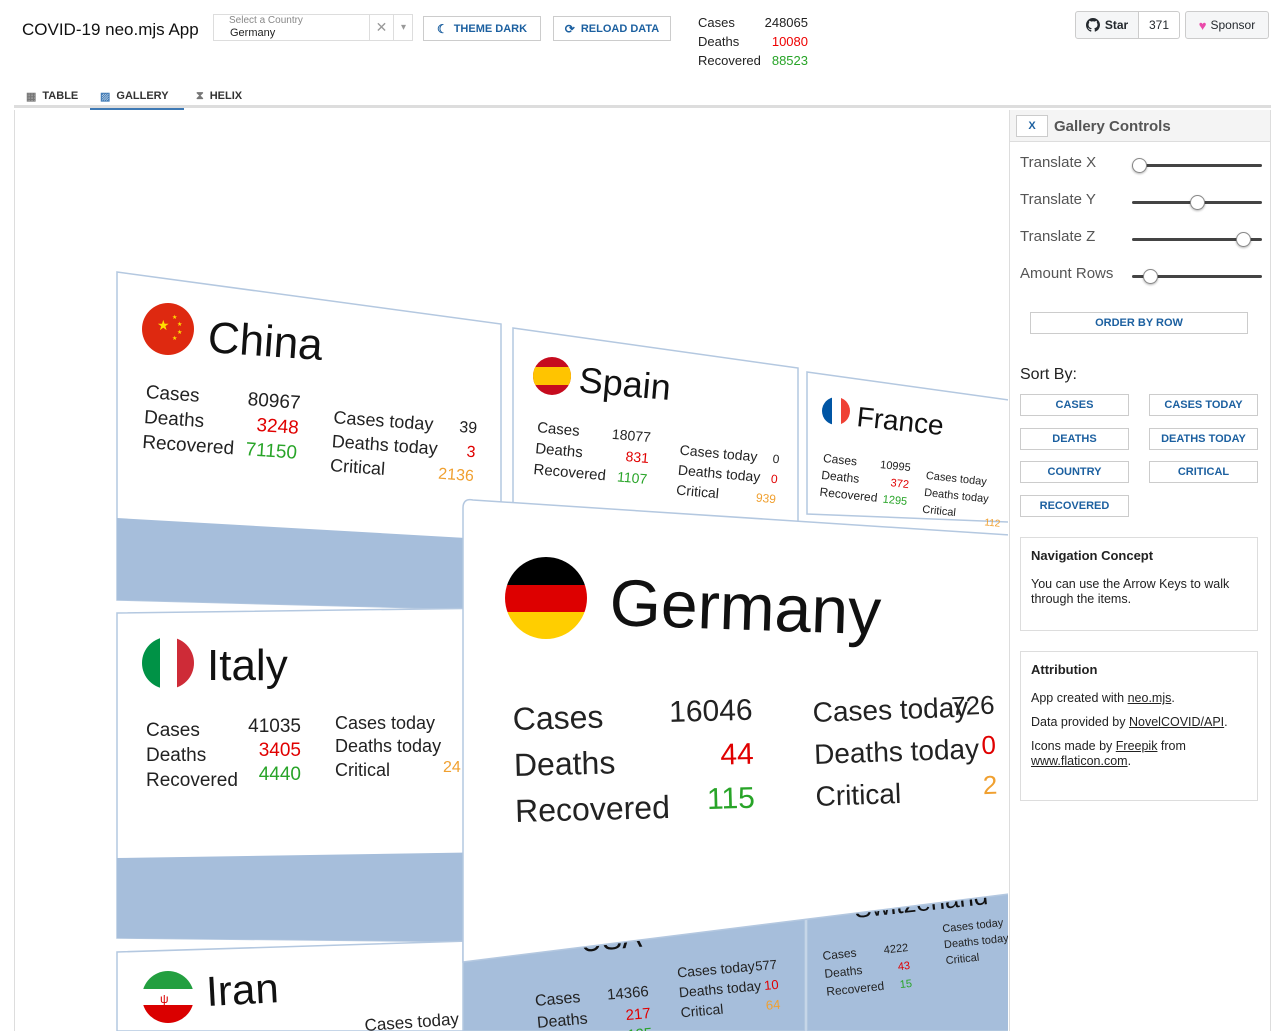 This screenshot has height=1031, width=1283. I want to click on tab-gallery: ▨ GALLERY, so click(137, 97).